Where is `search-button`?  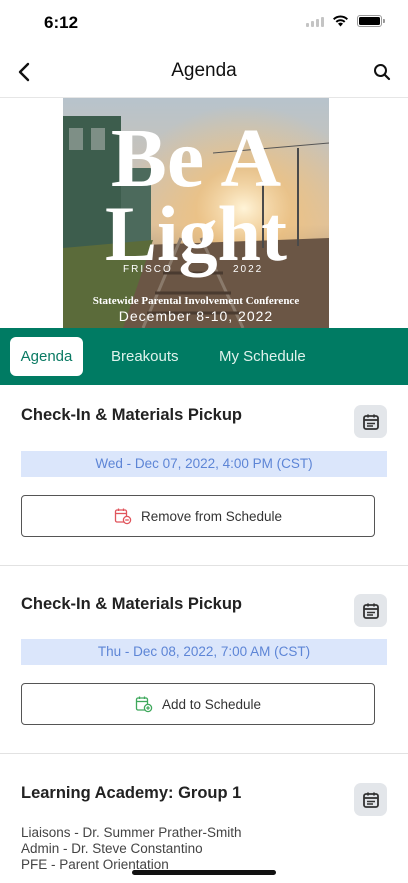
search-button is located at coordinates (382, 72).